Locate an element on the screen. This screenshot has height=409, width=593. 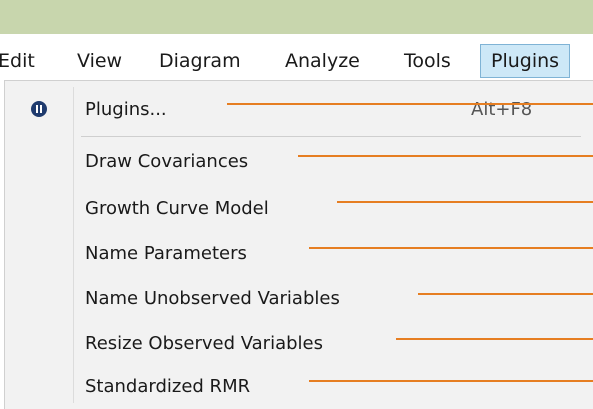
menu-view: View is located at coordinates (99, 61).